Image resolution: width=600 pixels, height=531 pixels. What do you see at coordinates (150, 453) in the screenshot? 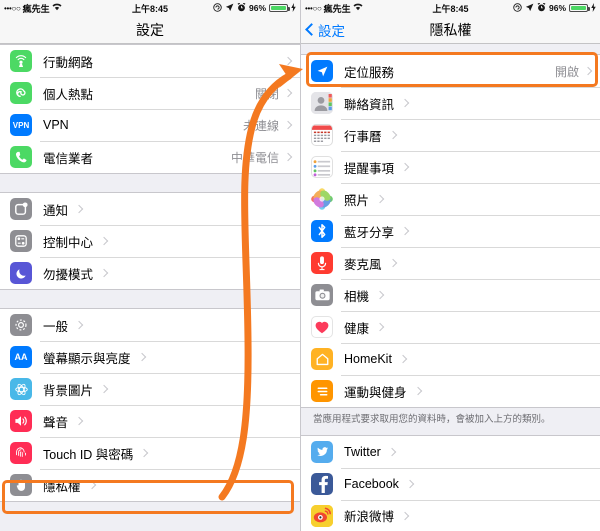
I see `row-touch-id: Touch ID 與密碼` at bounding box center [150, 453].